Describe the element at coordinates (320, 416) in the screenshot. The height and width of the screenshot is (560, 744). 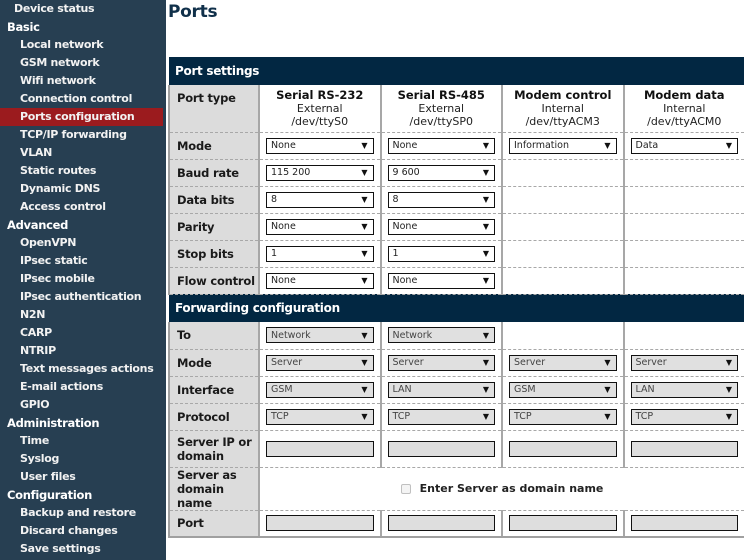
I see `protocol-select-port-1: TCP ▼` at that location.